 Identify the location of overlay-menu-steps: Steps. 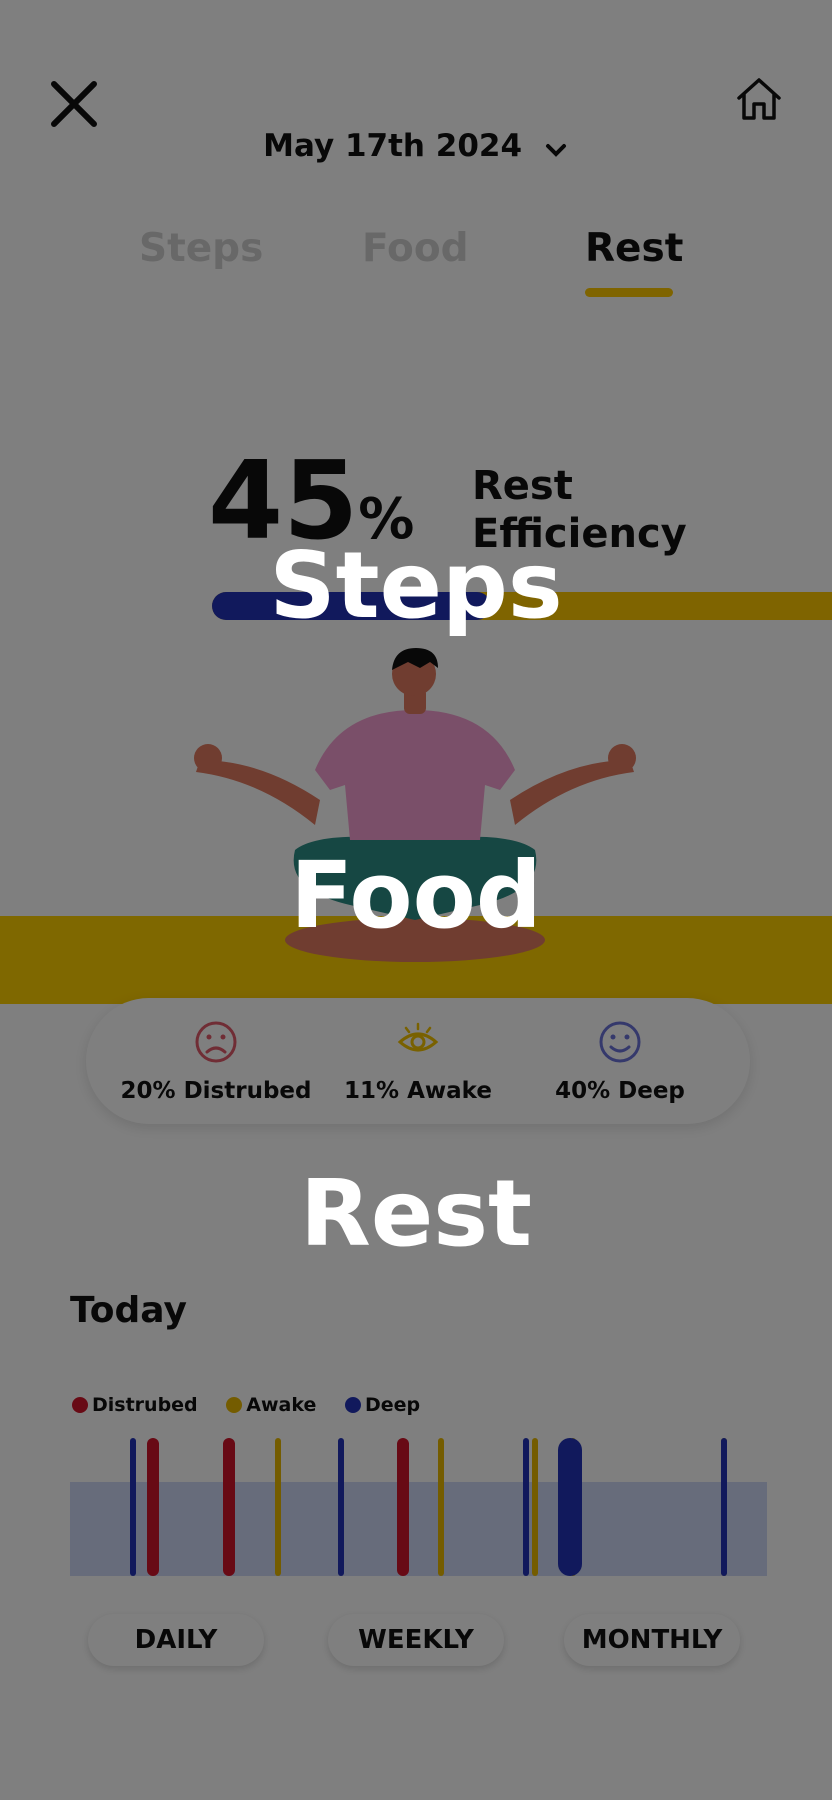
(416, 585).